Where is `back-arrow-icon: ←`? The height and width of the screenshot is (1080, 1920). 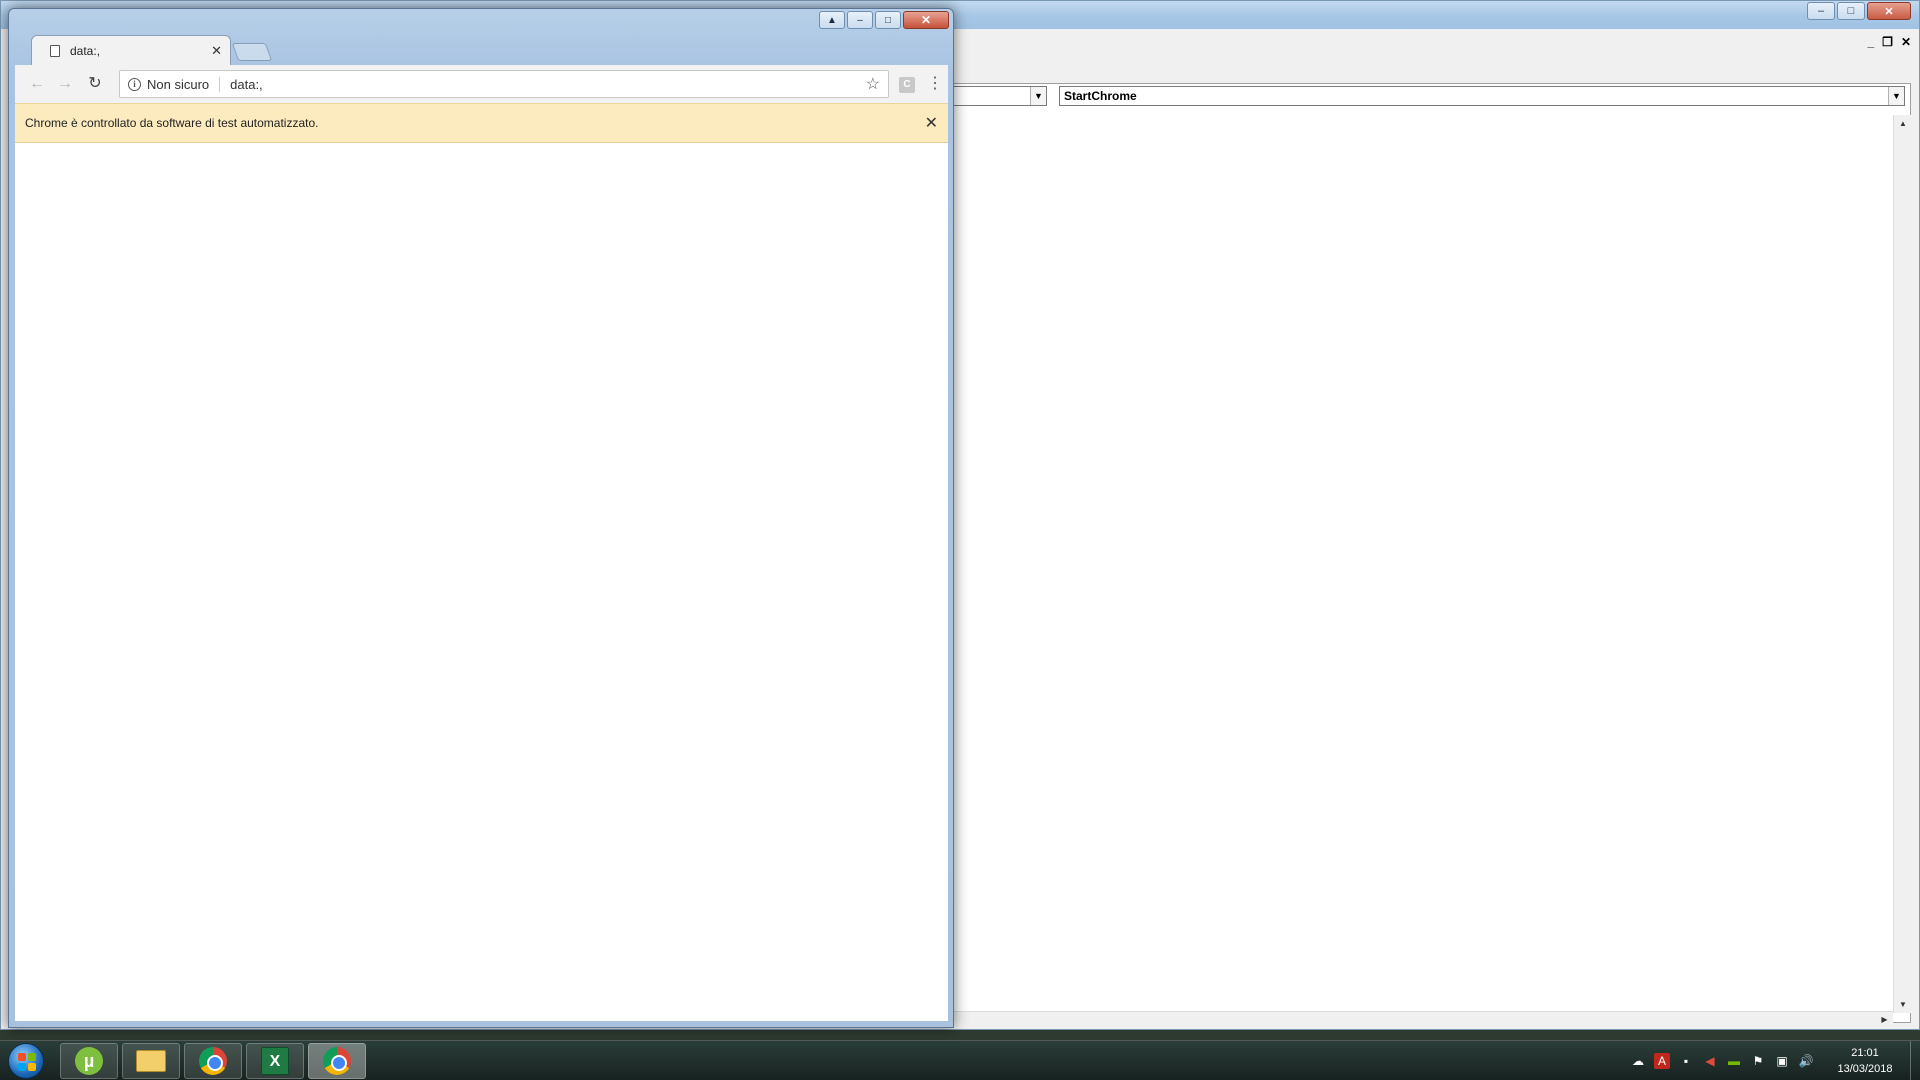
back-arrow-icon: ← is located at coordinates (37, 84).